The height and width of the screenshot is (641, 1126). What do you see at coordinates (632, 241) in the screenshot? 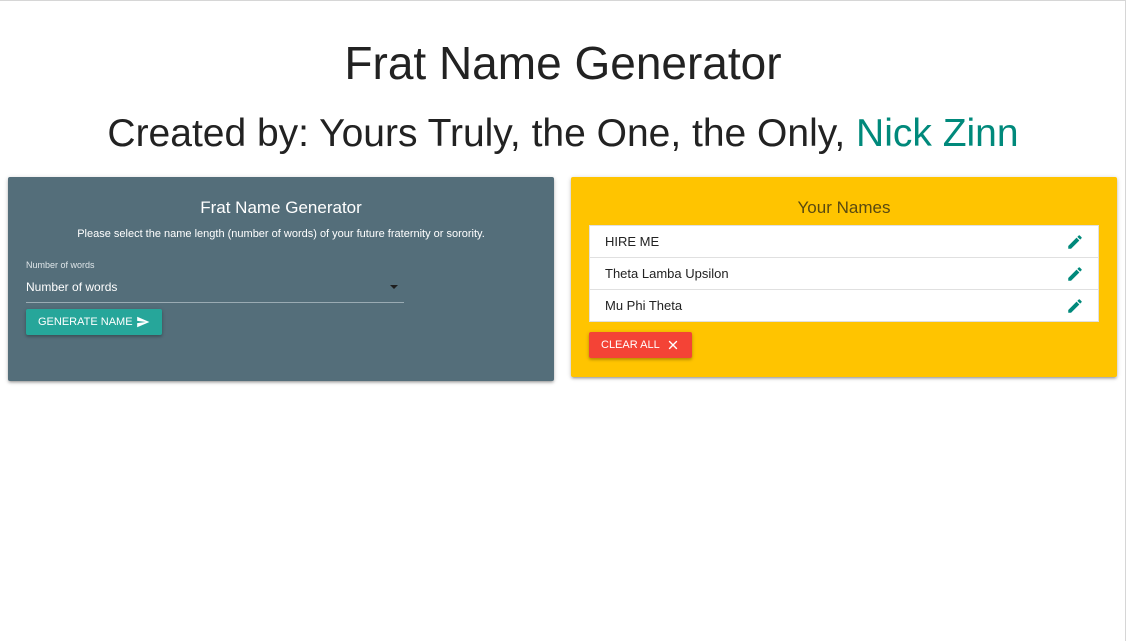
I see `name-label: HIRE ME` at bounding box center [632, 241].